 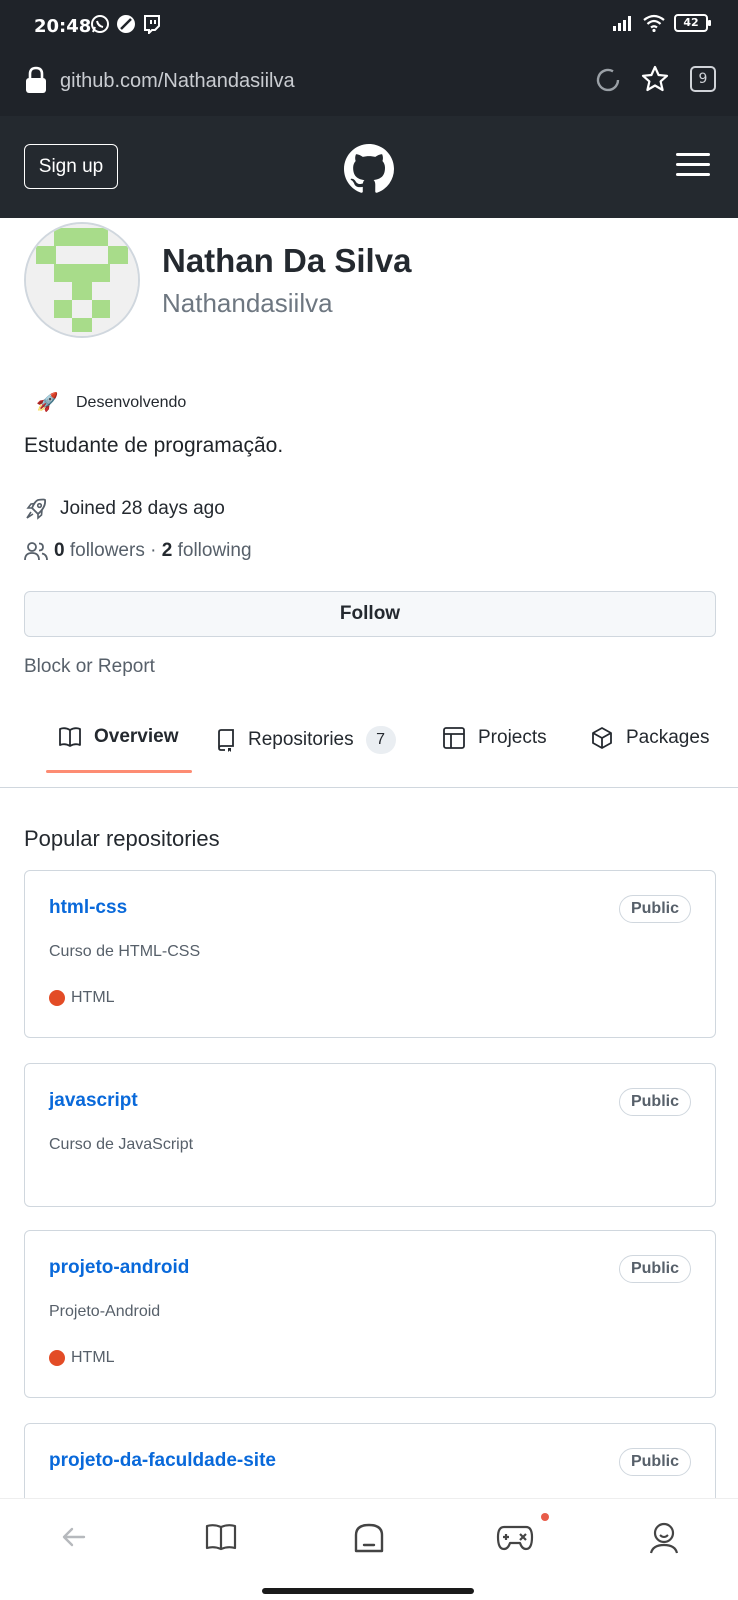 What do you see at coordinates (369, 25) in the screenshot?
I see `status-bar: 20:48 42` at bounding box center [369, 25].